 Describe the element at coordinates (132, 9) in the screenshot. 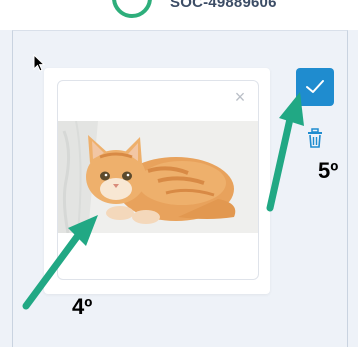

I see `status-badge` at that location.